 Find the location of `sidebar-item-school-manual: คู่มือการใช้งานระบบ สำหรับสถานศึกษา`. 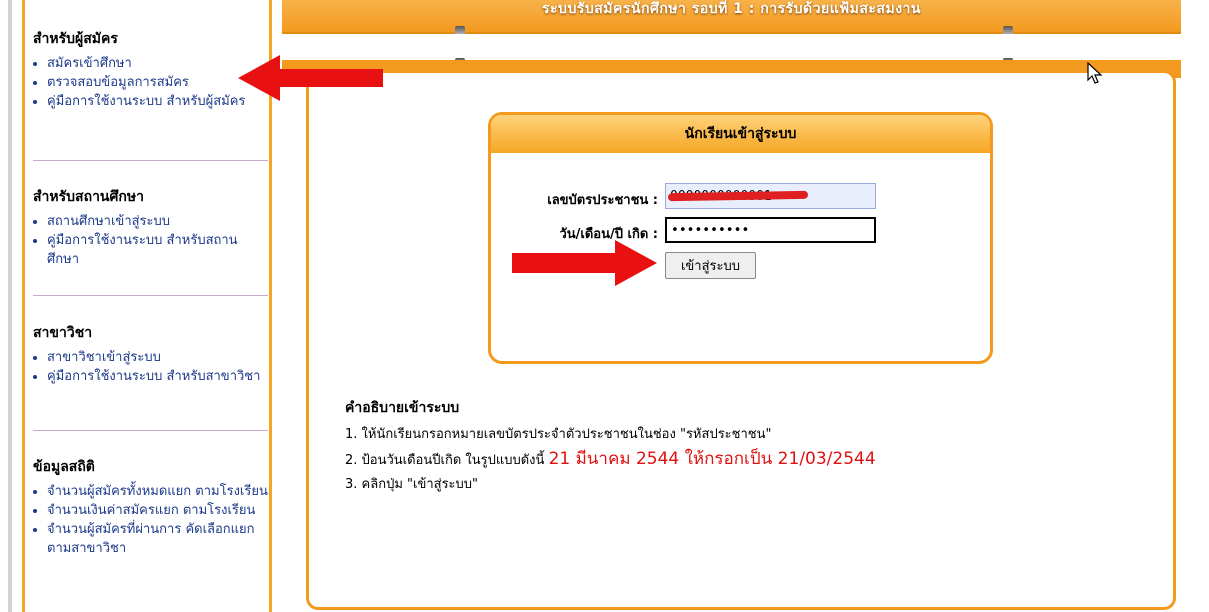

sidebar-item-school-manual: คู่มือการใช้งานระบบ สำหรับสถานศึกษา is located at coordinates (157, 250).